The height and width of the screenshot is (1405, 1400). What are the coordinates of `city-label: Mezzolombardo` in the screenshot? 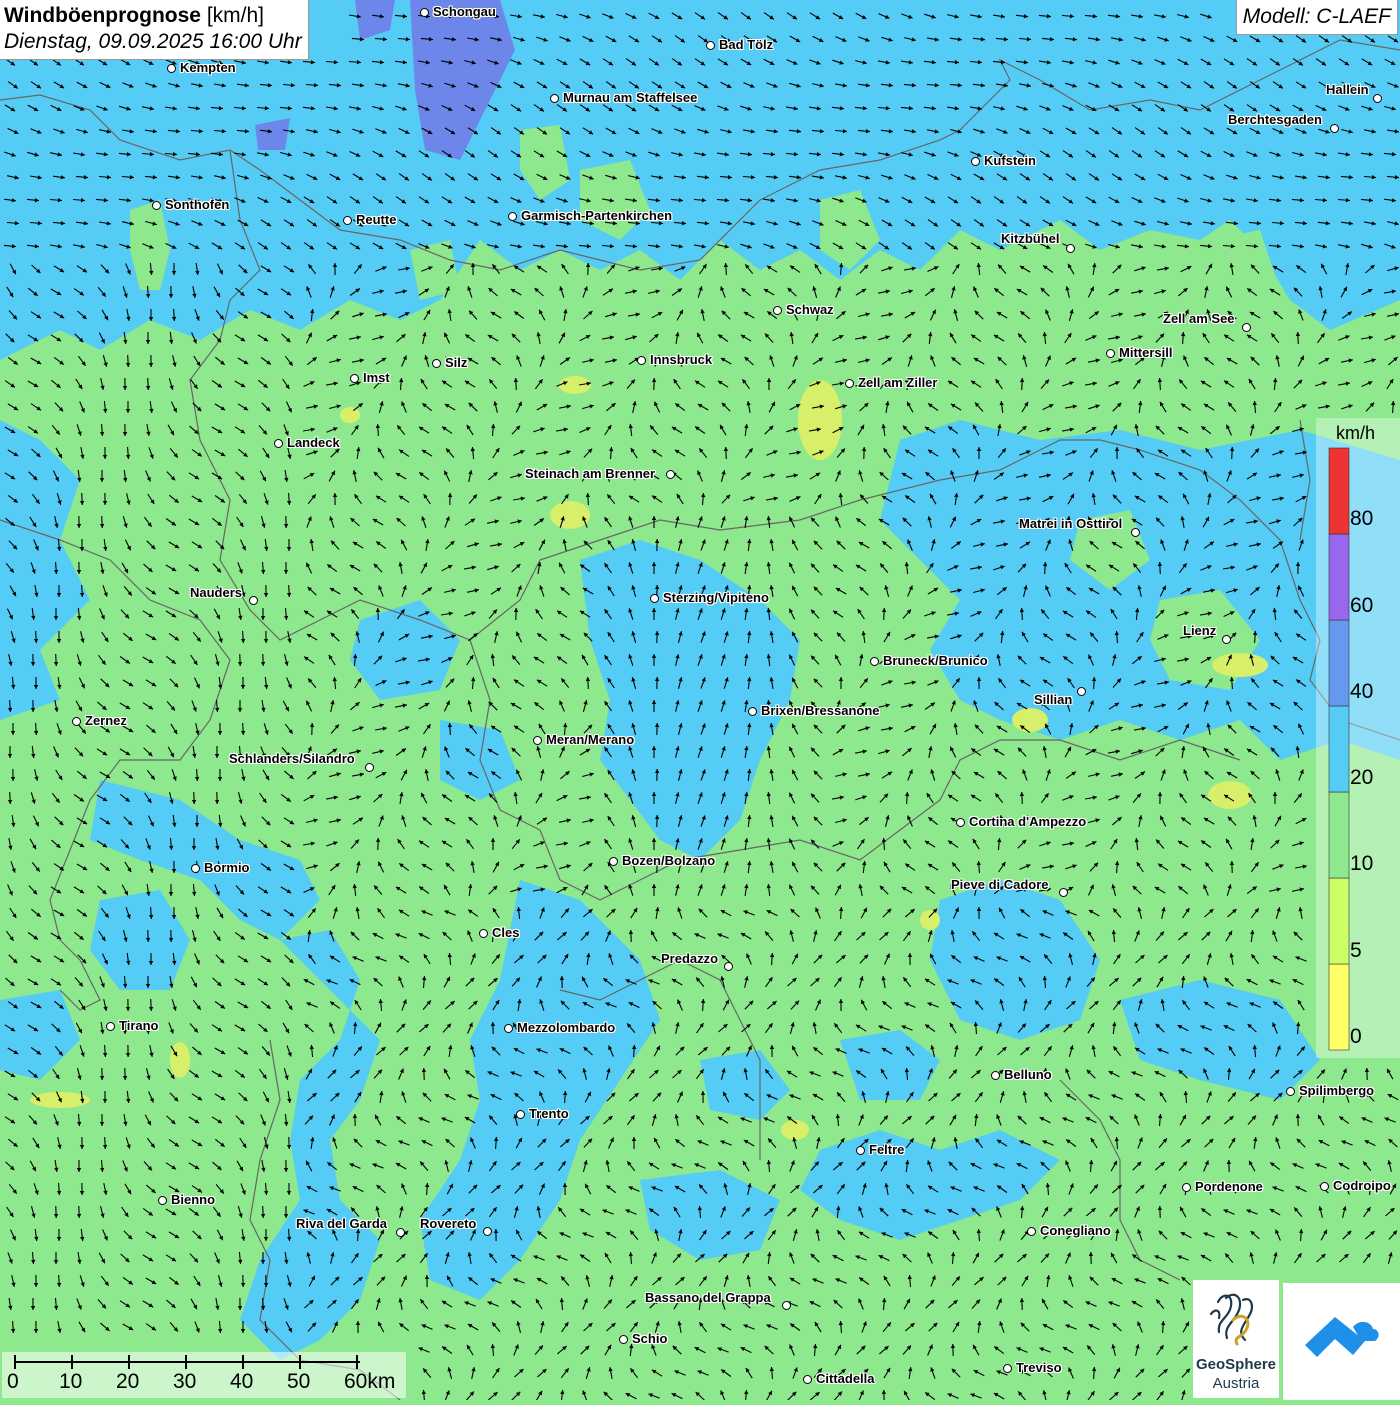 It's located at (566, 1027).